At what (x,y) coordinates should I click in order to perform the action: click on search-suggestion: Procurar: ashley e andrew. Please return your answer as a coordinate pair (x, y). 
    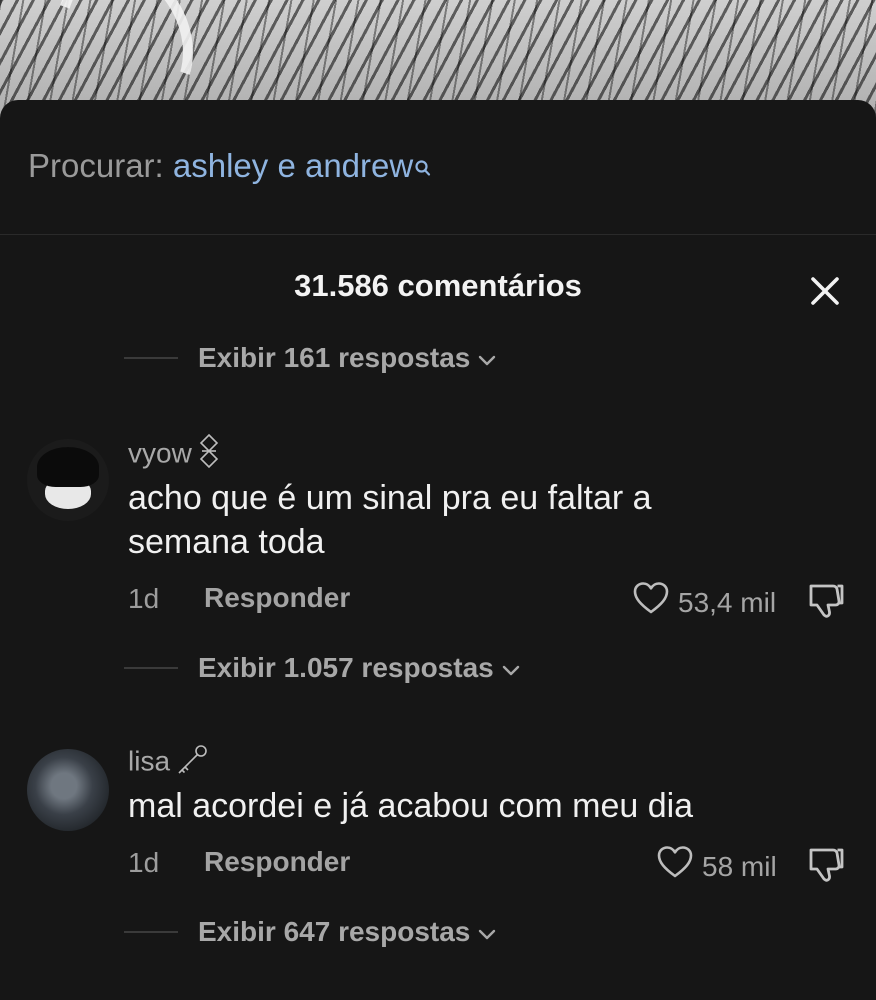
    Looking at the image, I should click on (230, 167).